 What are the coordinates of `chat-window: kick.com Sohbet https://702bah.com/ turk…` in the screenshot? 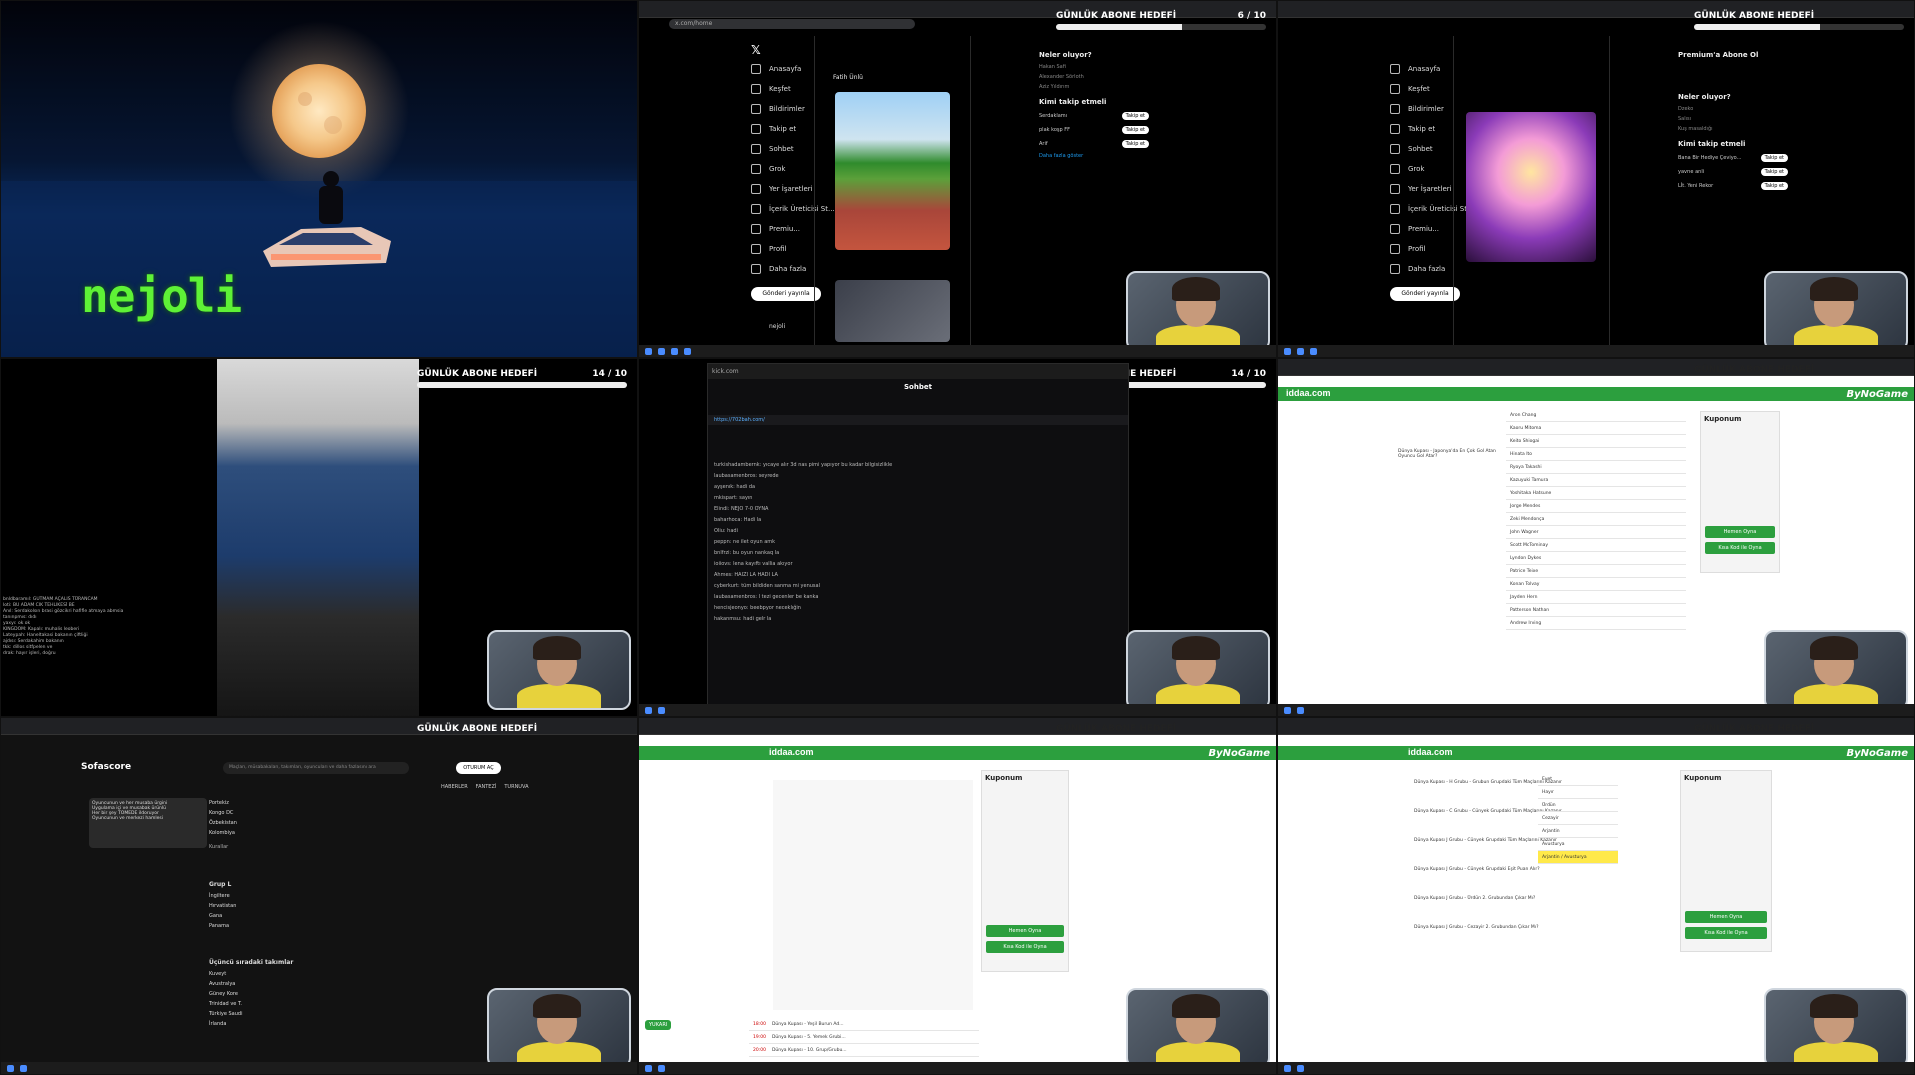 It's located at (918, 536).